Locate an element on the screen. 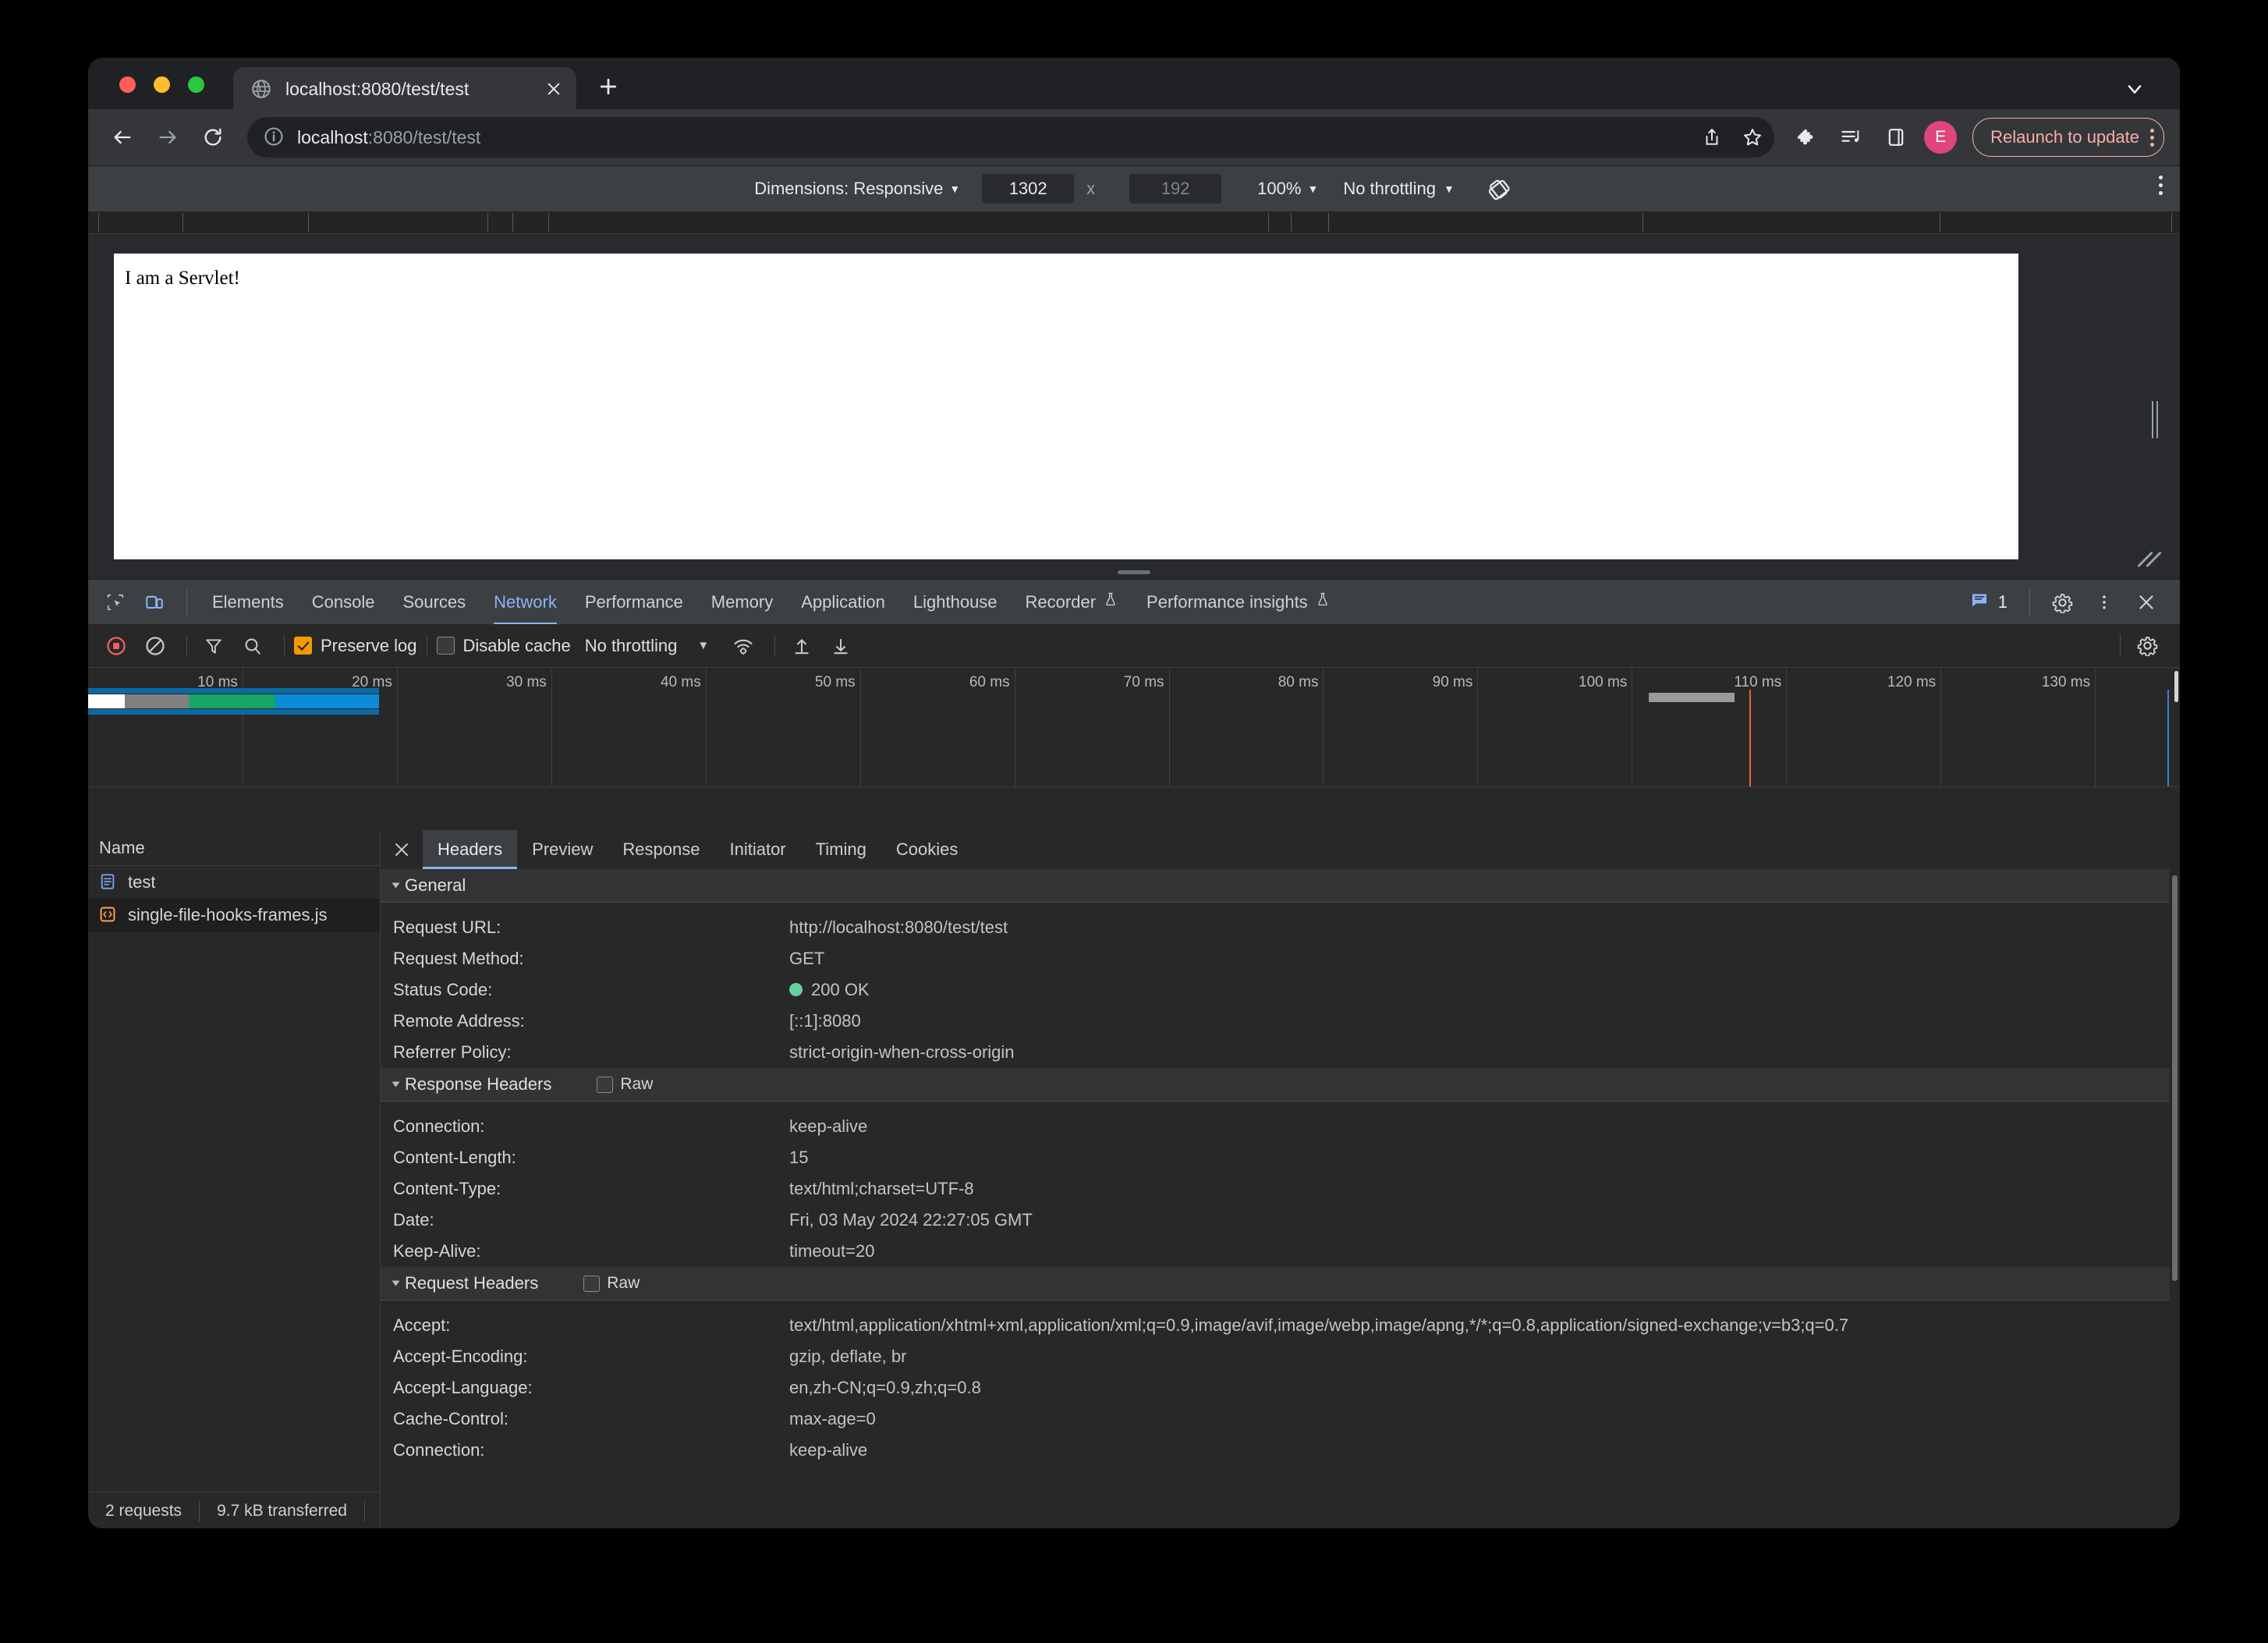 This screenshot has height=1643, width=2268. tab-sources: Sources is located at coordinates (434, 602).